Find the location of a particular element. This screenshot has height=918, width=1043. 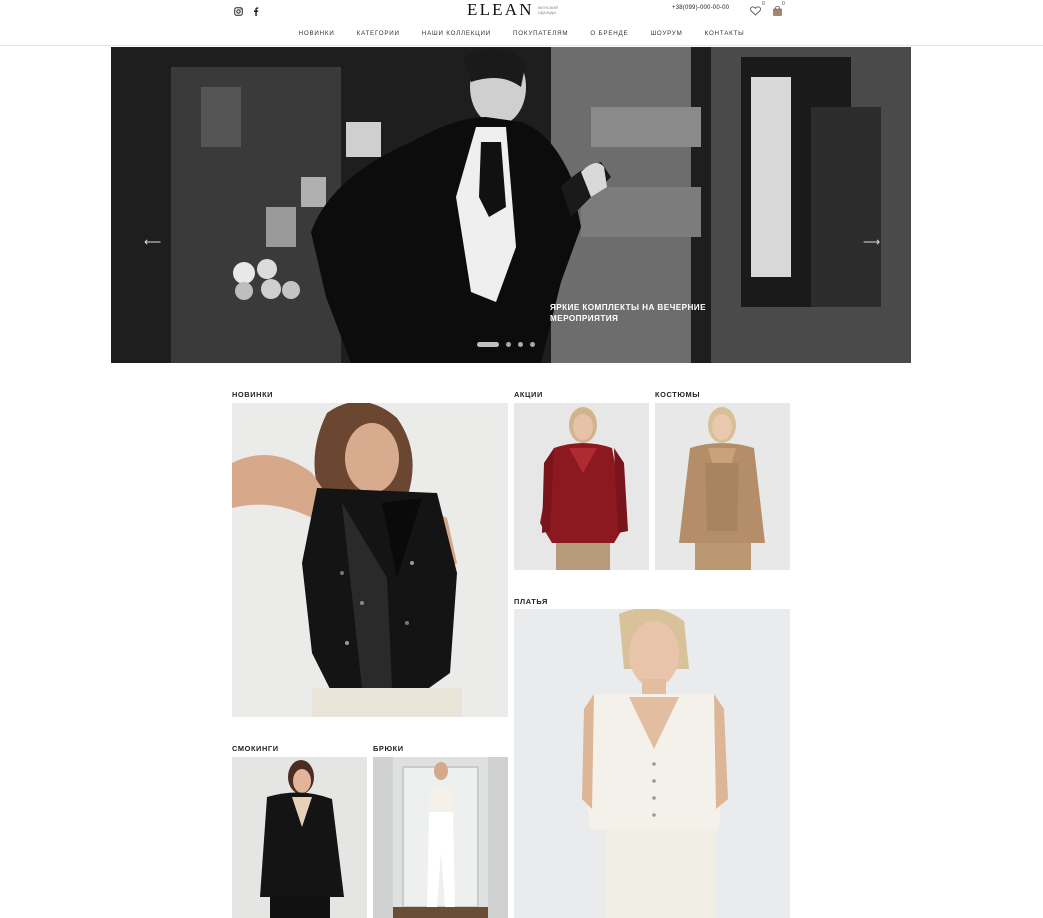

nav-item-new: НОВИНКИ is located at coordinates (317, 33).